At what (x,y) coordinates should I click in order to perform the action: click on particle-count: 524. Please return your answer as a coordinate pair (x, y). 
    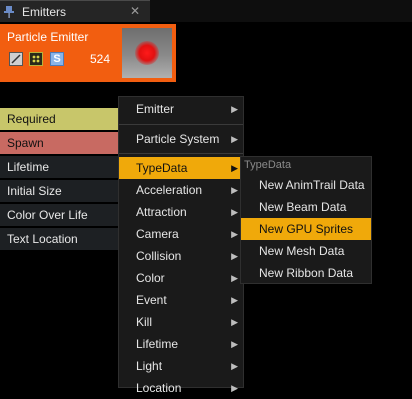
    Looking at the image, I should click on (100, 59).